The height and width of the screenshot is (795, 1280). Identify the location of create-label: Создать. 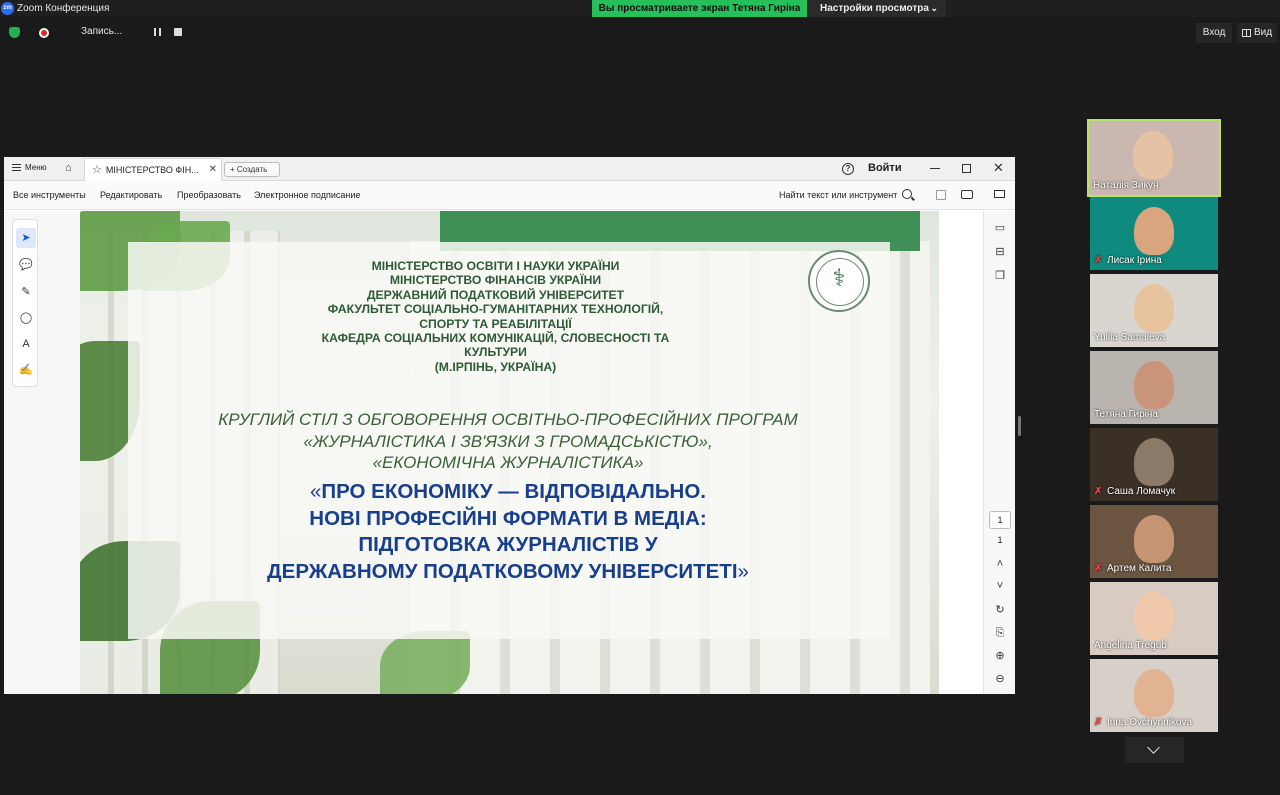
(252, 169).